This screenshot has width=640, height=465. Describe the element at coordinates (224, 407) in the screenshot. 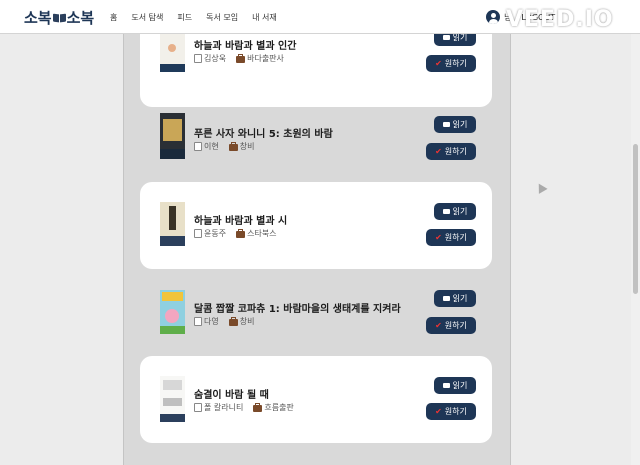

I see `book-author: 폴 칼라니티` at that location.